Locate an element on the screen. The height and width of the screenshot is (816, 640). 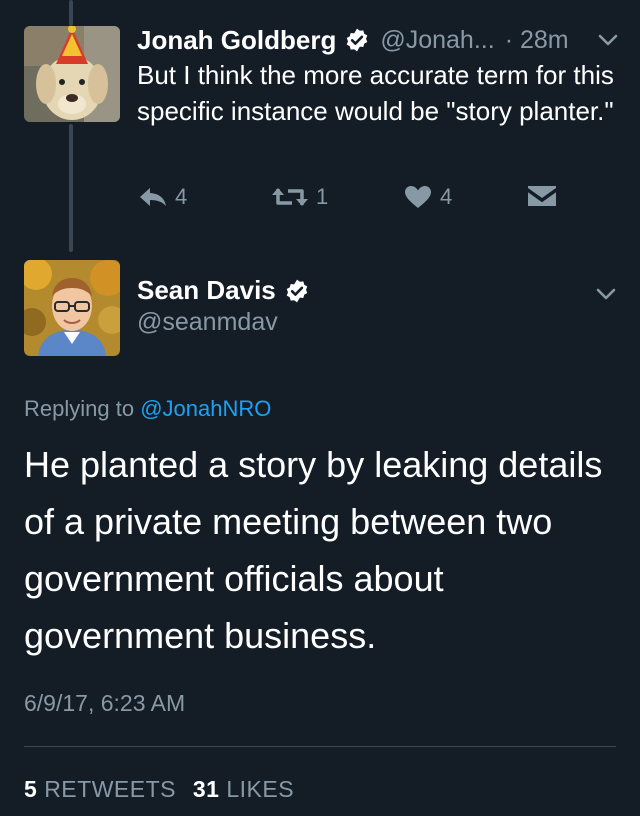
replying-to: Replying to @JonahNRO is located at coordinates (147, 409).